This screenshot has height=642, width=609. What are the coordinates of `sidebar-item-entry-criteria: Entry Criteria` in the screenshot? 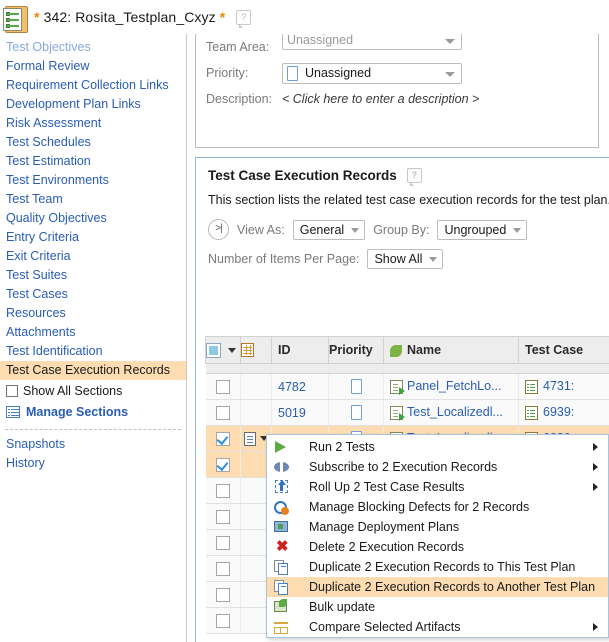 It's located at (93, 237).